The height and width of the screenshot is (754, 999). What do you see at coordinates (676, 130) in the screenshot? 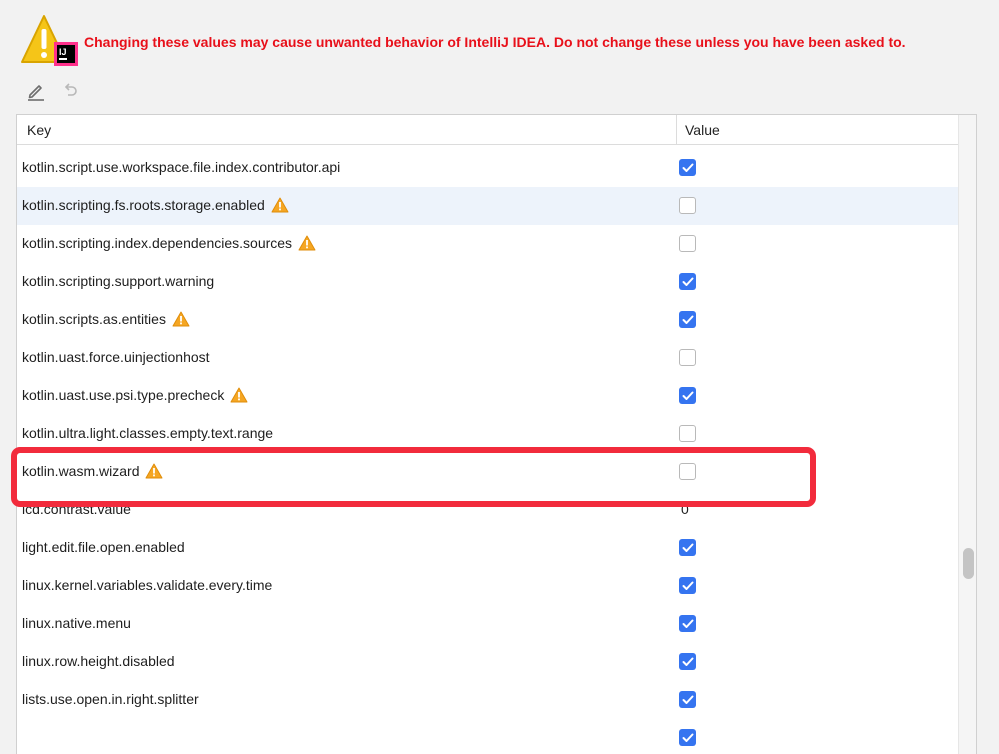
I see `column-separator` at bounding box center [676, 130].